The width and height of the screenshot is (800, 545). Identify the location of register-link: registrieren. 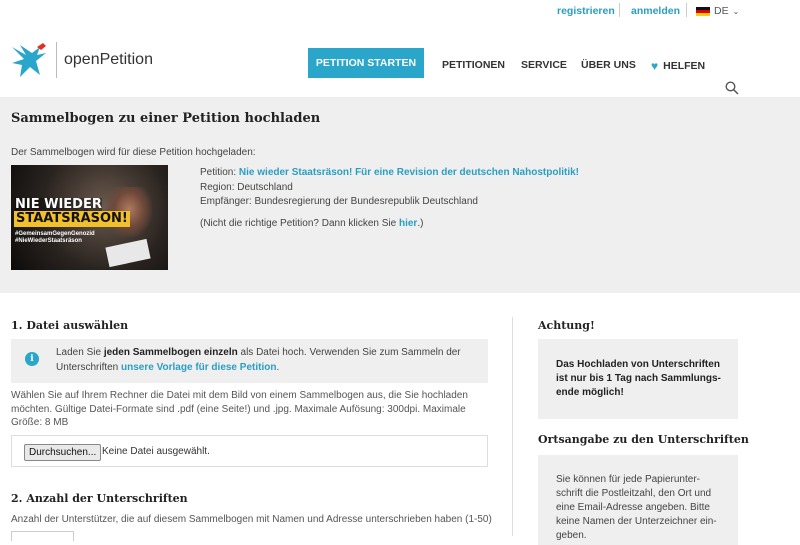
(586, 11).